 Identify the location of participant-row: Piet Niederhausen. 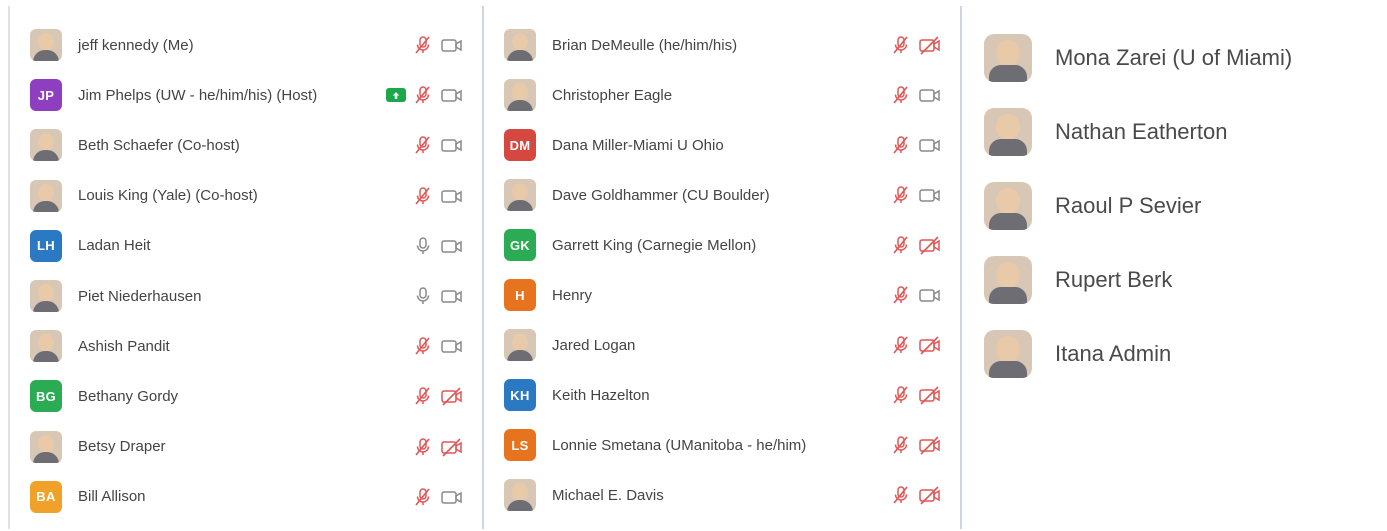
(246, 296).